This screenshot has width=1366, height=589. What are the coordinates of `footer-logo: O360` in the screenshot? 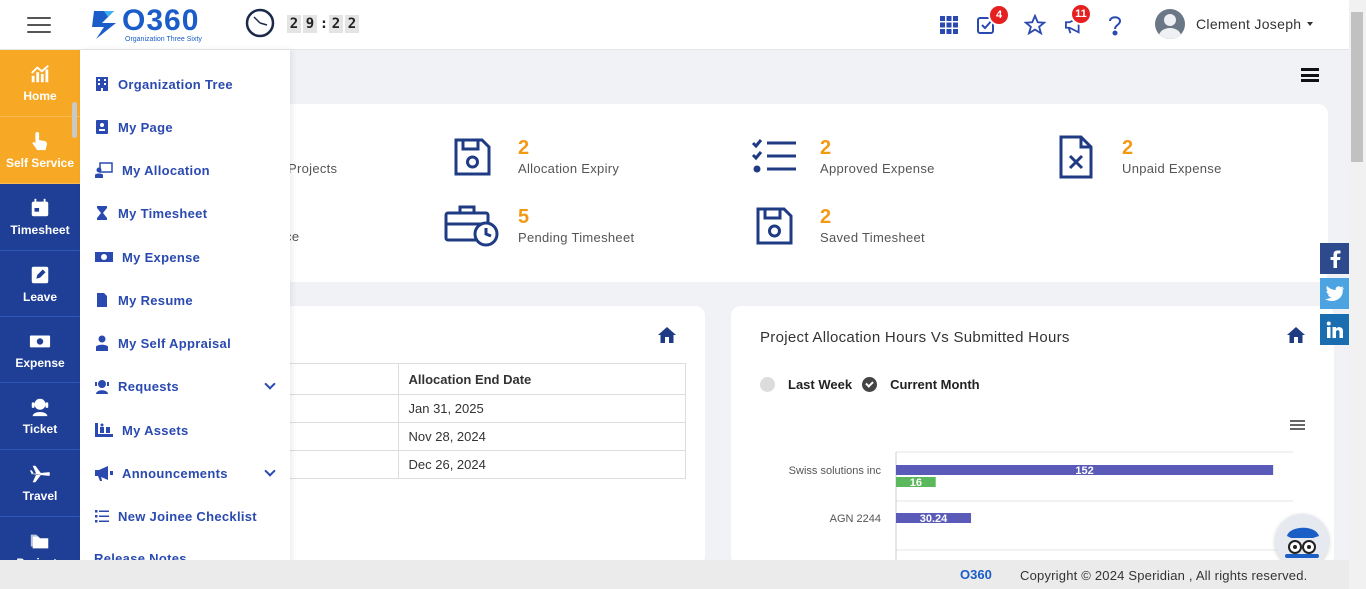 It's located at (976, 574).